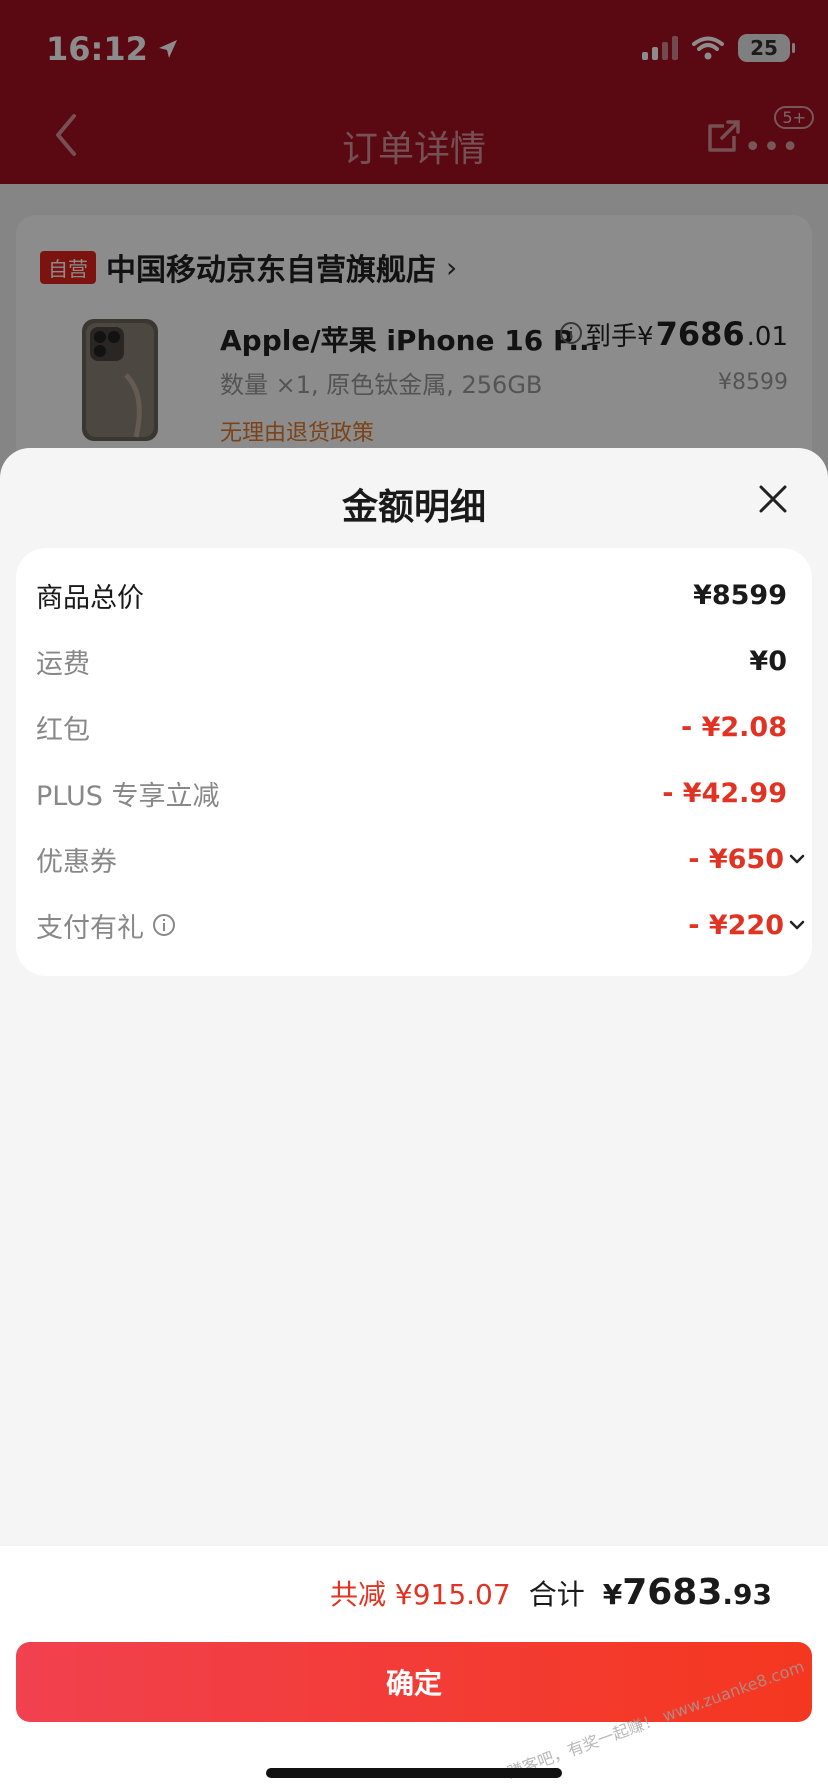 This screenshot has height=1792, width=828. I want to click on total-label: 合计, so click(556, 1594).